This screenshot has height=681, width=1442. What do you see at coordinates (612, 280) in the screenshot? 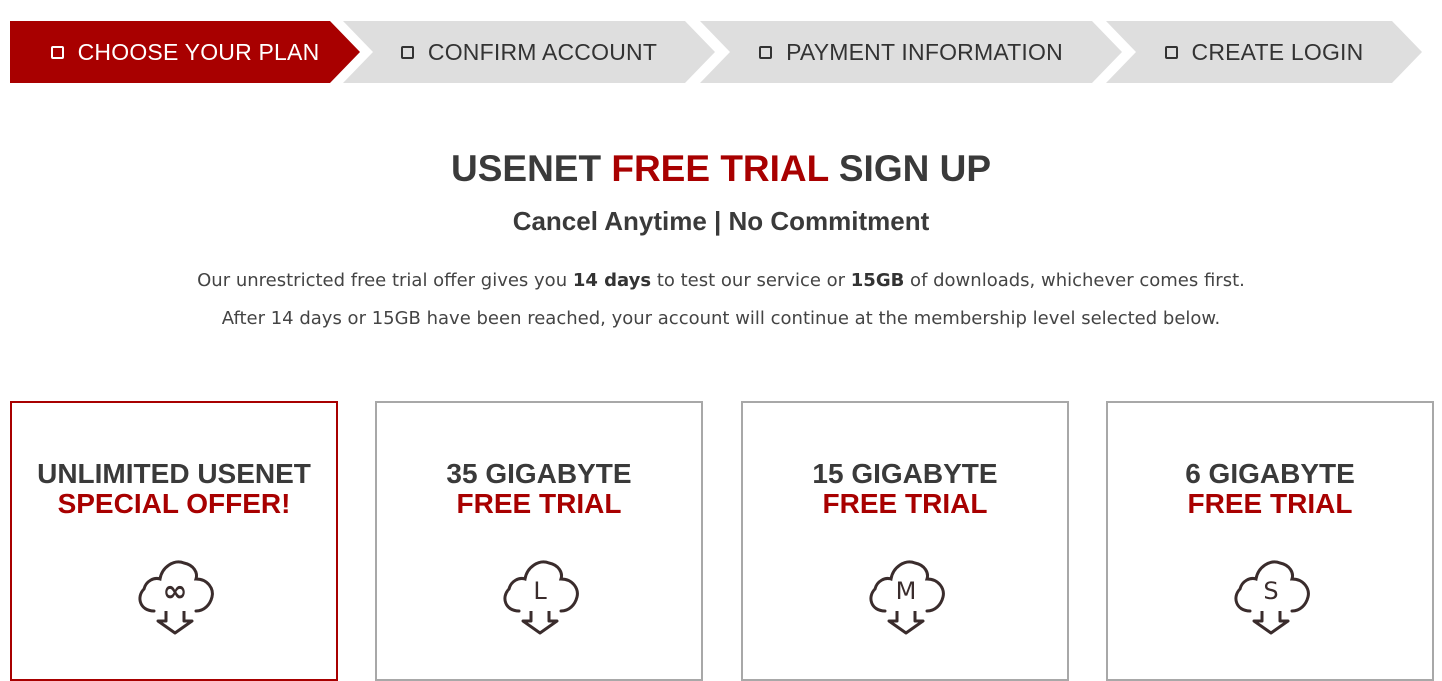
I see `desc-days: 14 days` at bounding box center [612, 280].